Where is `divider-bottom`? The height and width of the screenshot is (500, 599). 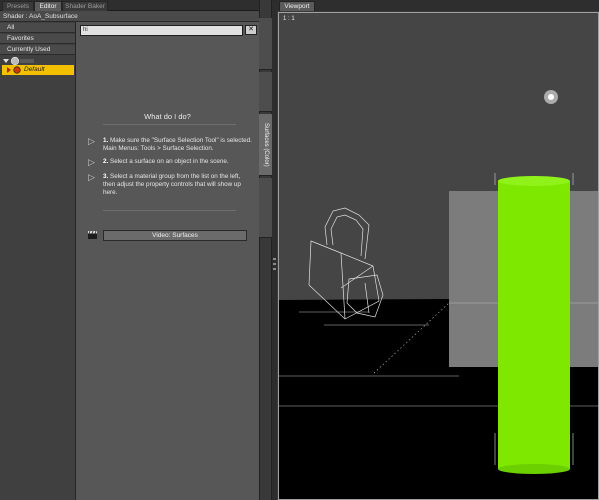
divider-bottom is located at coordinates (169, 210).